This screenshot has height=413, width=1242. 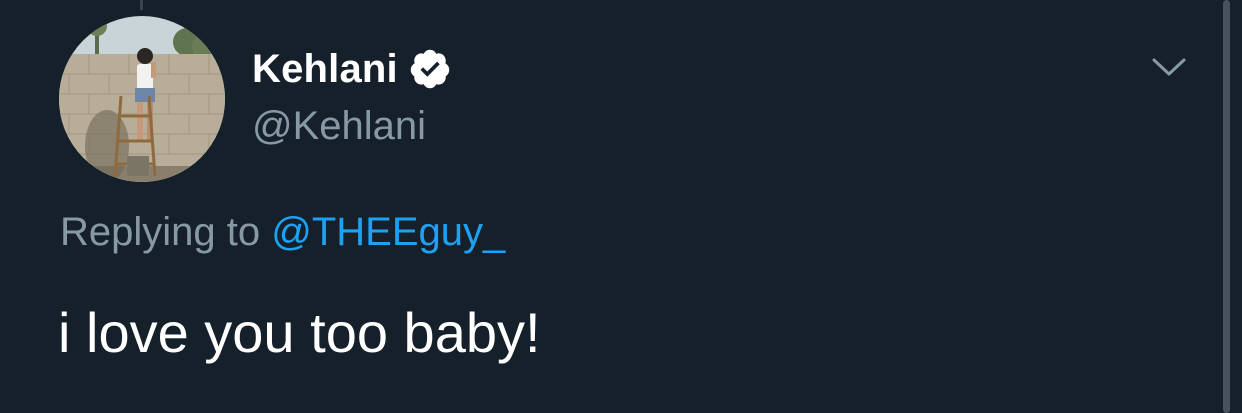 What do you see at coordinates (325, 69) in the screenshot?
I see `author-display-name: Kehlani` at bounding box center [325, 69].